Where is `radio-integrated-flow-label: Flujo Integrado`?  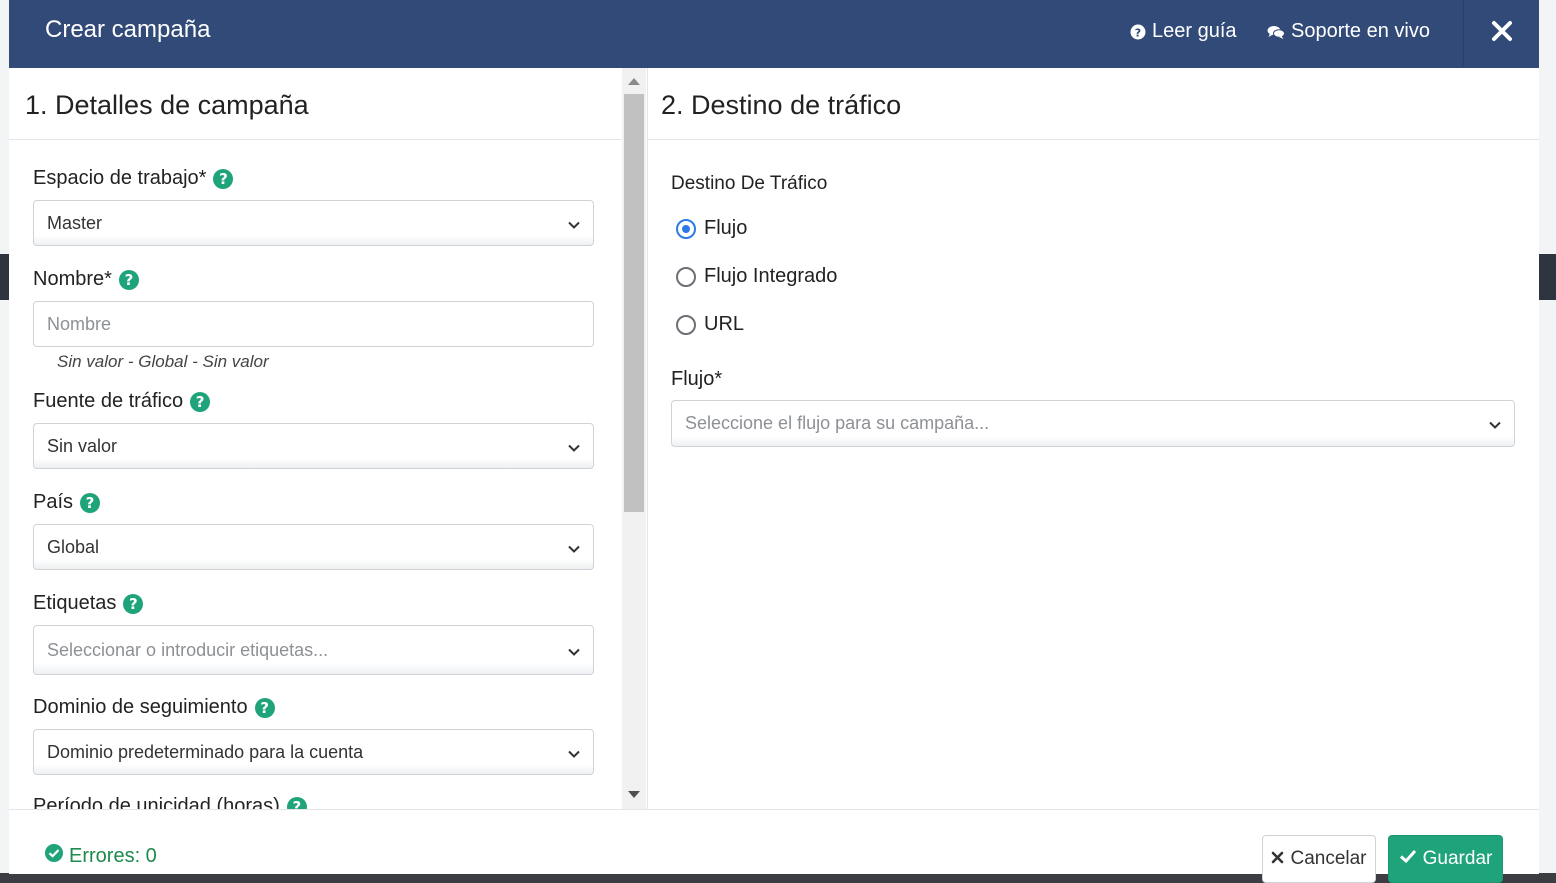
radio-integrated-flow-label: Flujo Integrado is located at coordinates (771, 276).